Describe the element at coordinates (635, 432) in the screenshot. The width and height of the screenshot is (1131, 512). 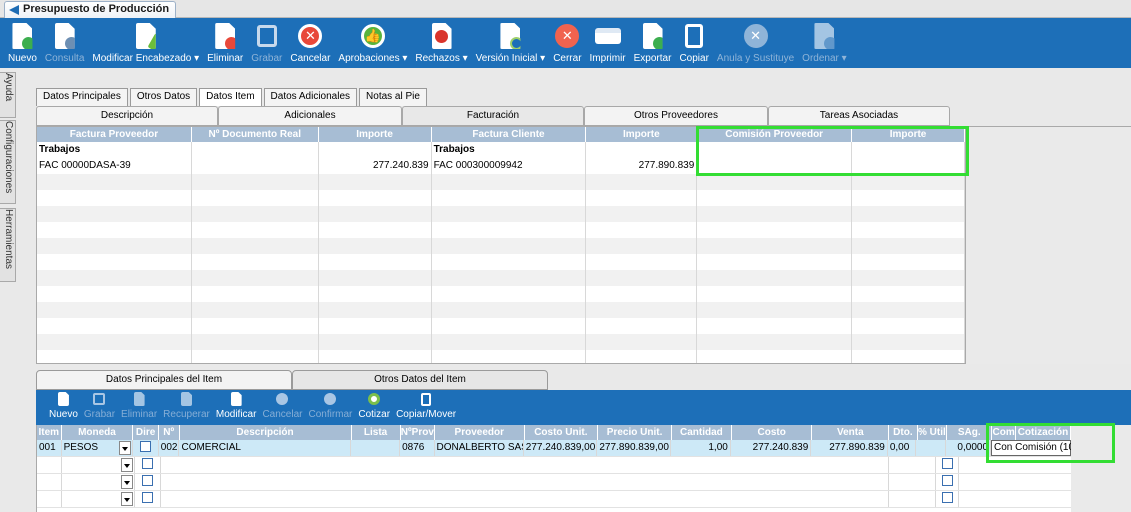
I see `col-precio-unit: Precio Unit.` at that location.